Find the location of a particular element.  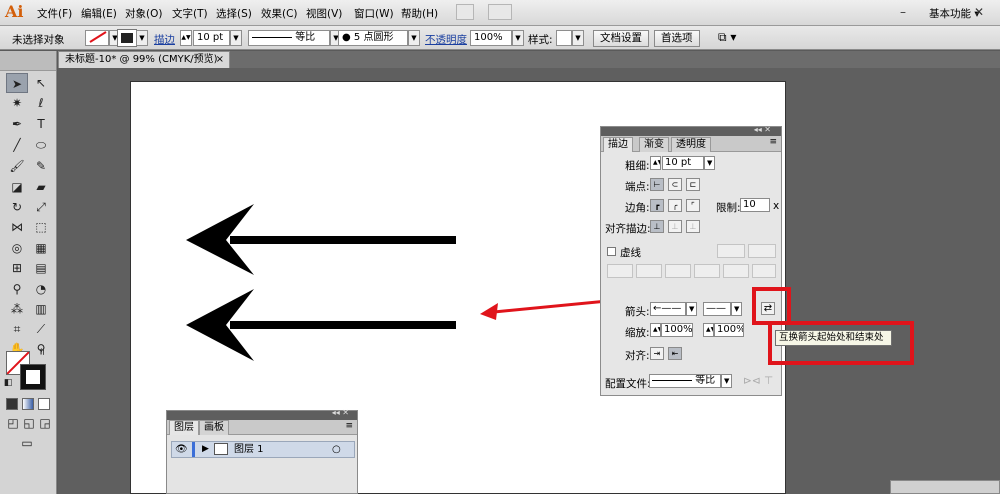

profile-label: 配置文件: is located at coordinates (628, 384).